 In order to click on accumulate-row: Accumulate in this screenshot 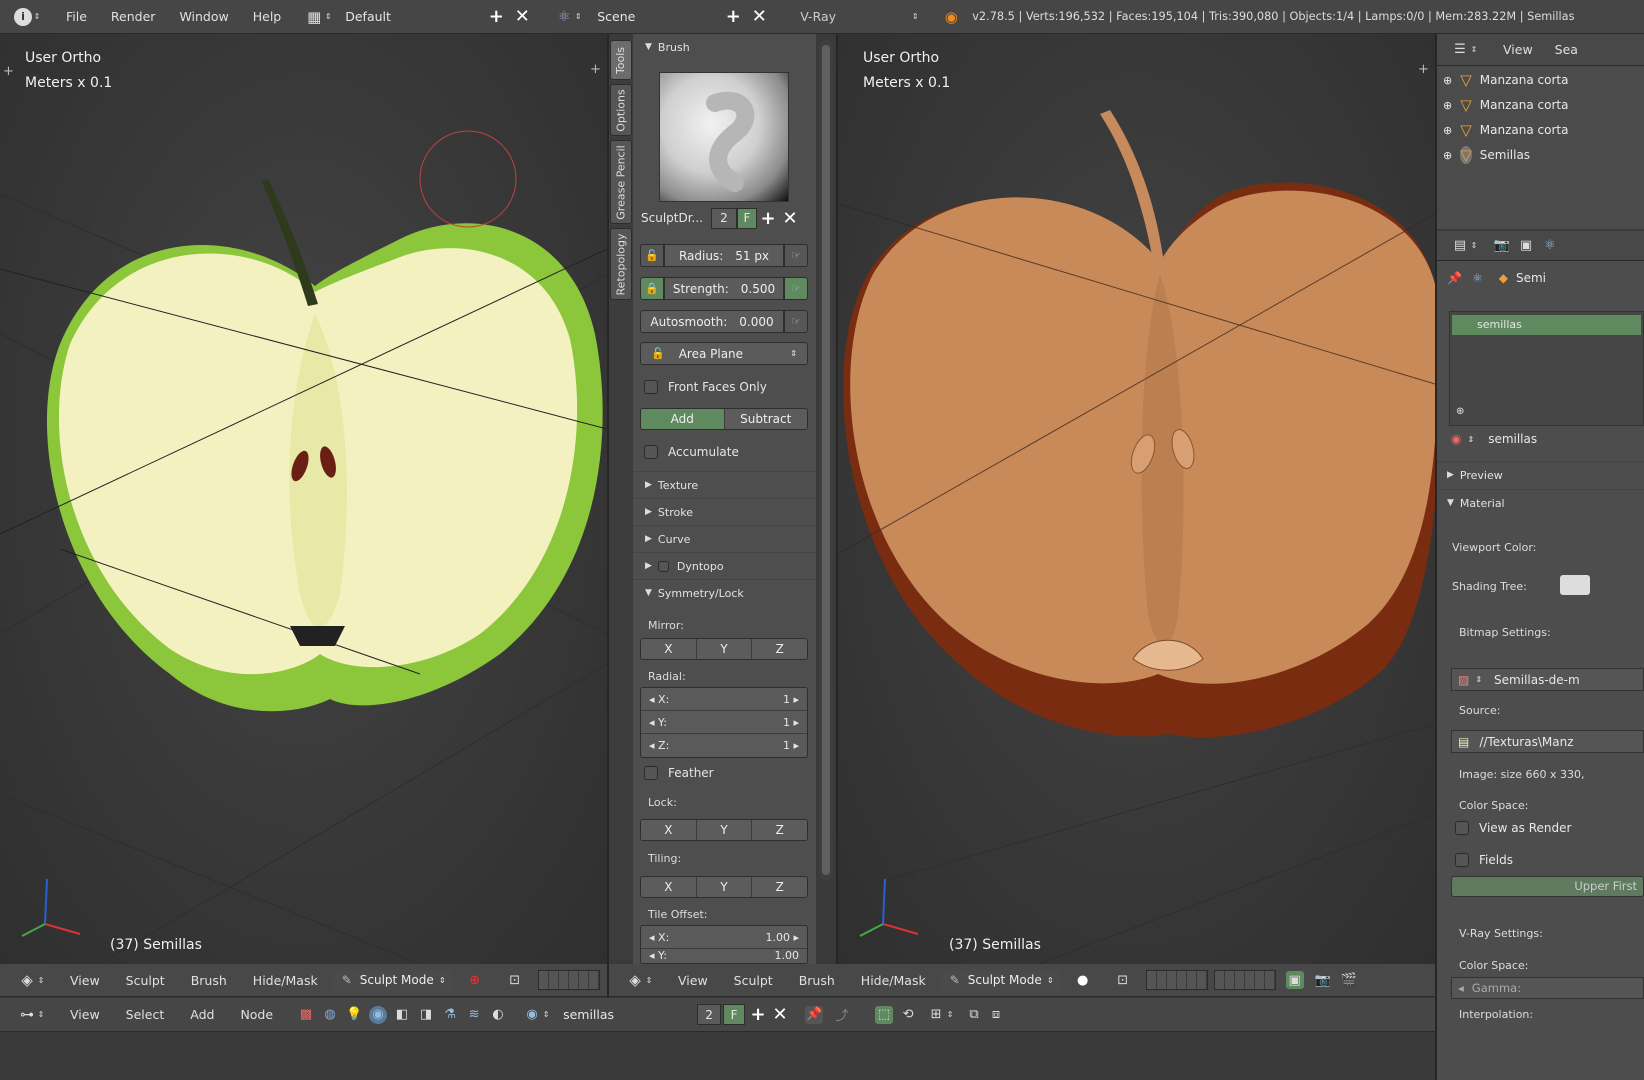, I will do `click(724, 451)`.